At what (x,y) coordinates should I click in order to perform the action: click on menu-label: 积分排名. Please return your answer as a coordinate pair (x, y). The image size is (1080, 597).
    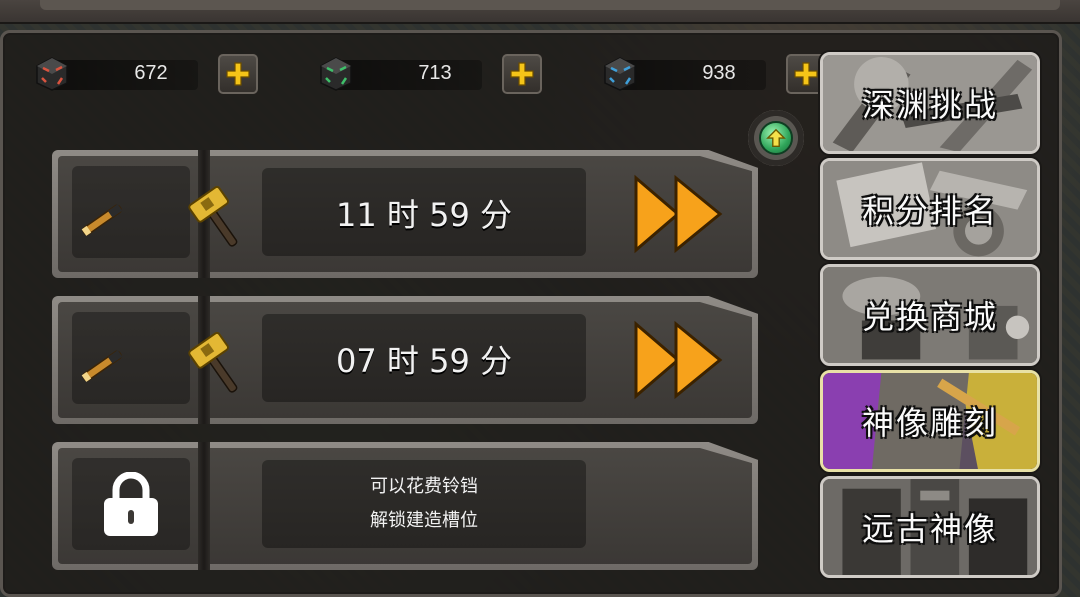
    Looking at the image, I should click on (929, 211).